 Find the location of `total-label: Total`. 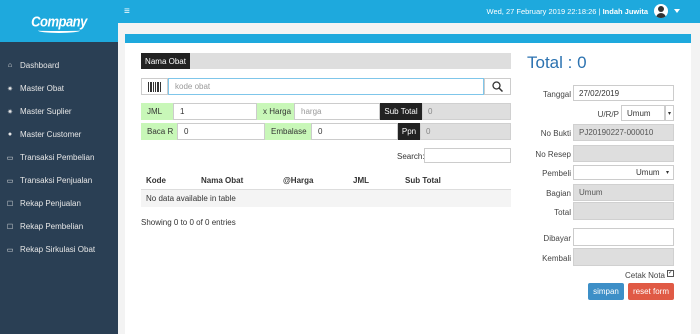

total-label: Total is located at coordinates (562, 212).